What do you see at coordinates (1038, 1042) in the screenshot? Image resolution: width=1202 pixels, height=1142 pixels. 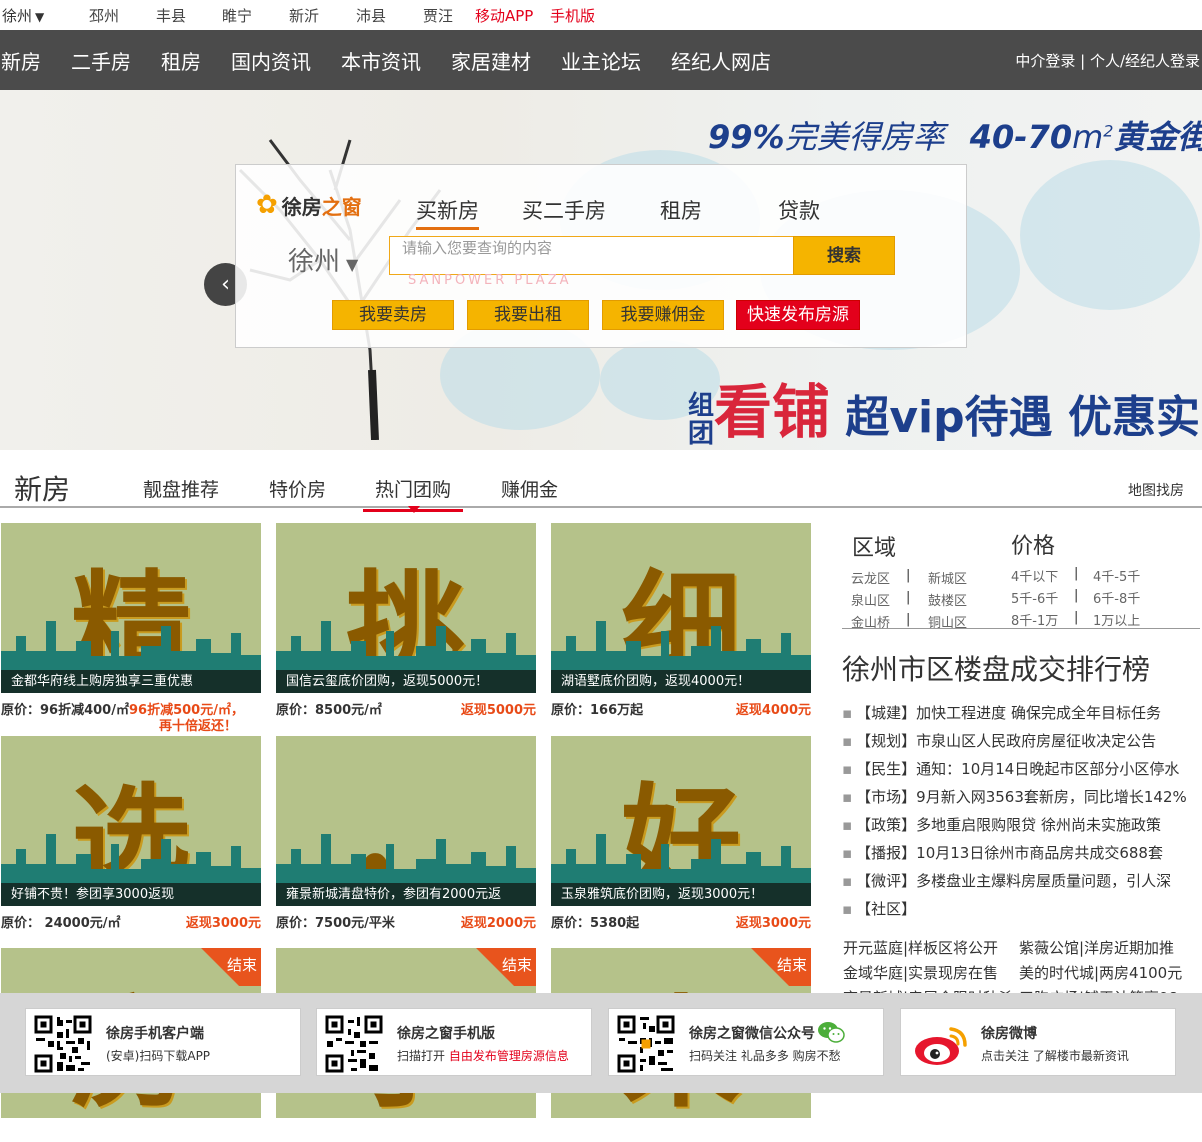 I see `weibo-panel: 徐房微博 点击关注 了解楼市最新资讯` at bounding box center [1038, 1042].